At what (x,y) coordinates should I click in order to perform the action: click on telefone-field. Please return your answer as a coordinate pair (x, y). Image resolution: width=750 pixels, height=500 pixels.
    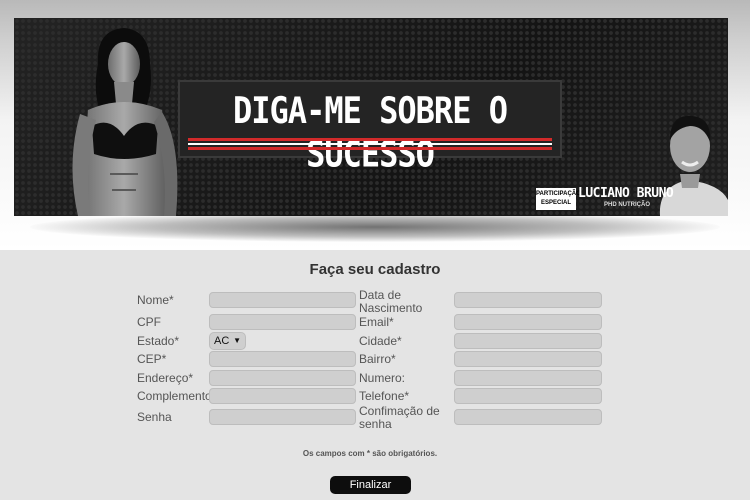
    Looking at the image, I should click on (528, 396).